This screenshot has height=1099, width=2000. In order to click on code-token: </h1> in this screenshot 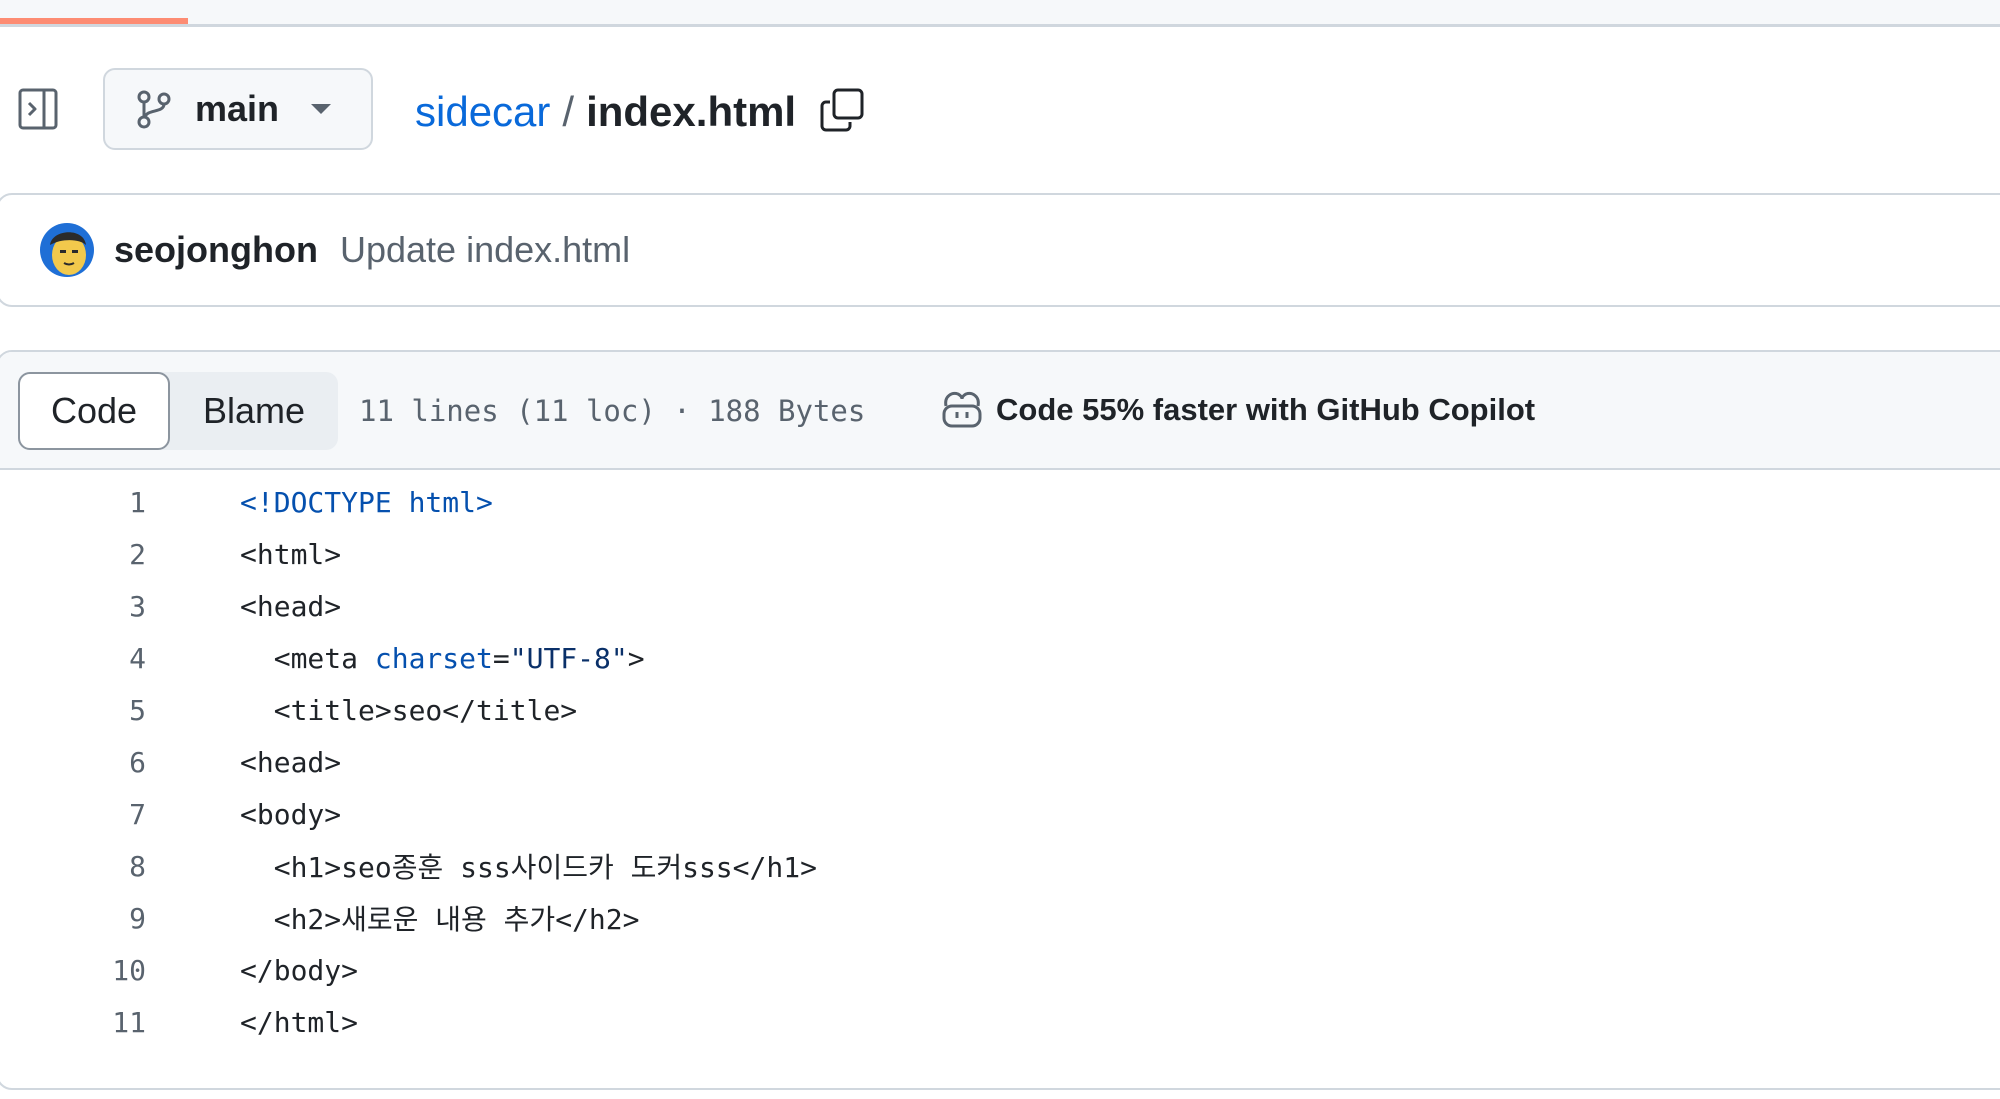, I will do `click(774, 867)`.